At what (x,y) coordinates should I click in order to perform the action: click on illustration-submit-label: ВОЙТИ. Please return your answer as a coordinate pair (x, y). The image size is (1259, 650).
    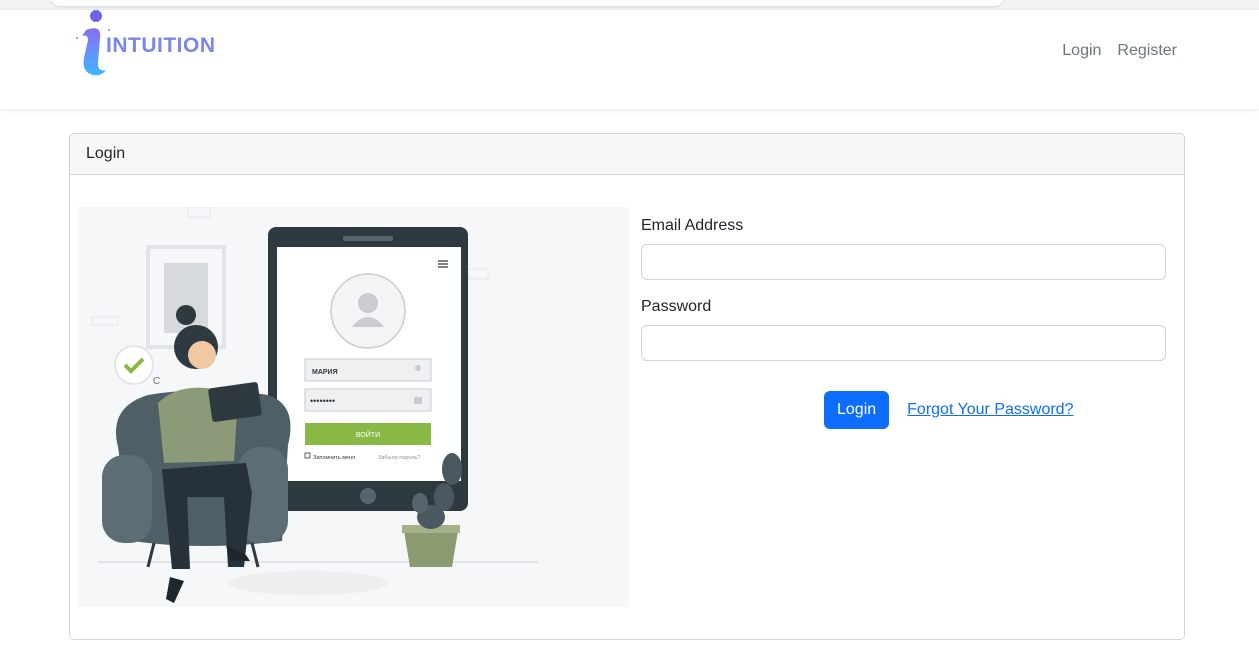
    Looking at the image, I should click on (368, 434).